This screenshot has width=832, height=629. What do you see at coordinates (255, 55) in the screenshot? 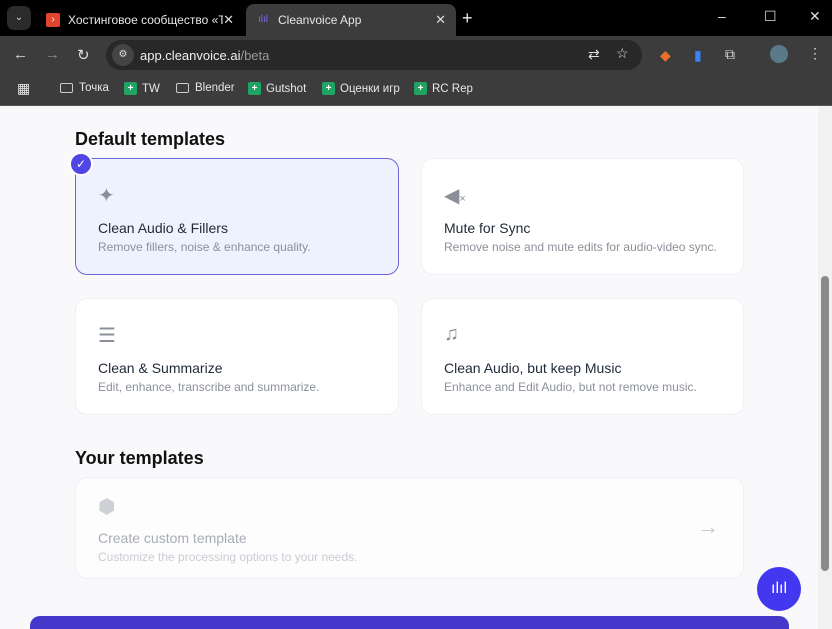
I see `url-path: /beta` at bounding box center [255, 55].